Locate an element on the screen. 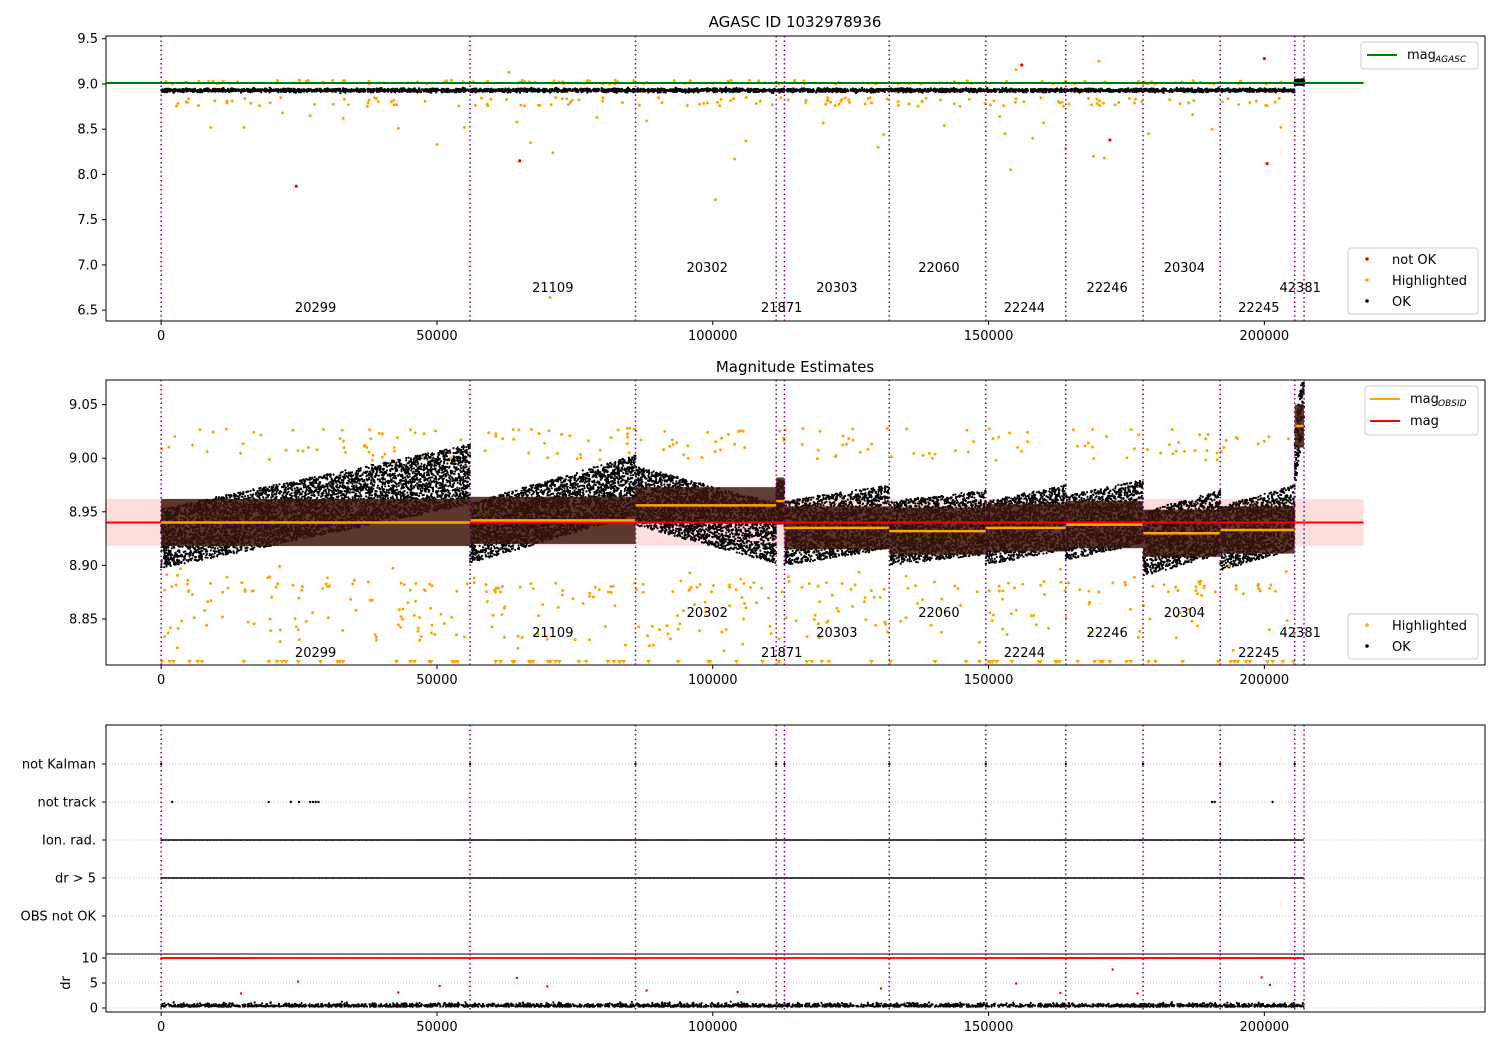  dr-panel-xtick-label: 100000 is located at coordinates (713, 1027).